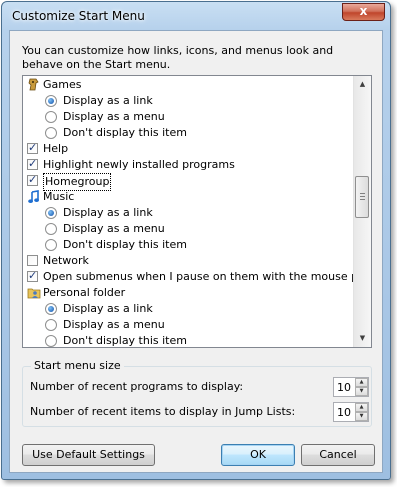  I want to click on list-header-label: Music, so click(59, 196).